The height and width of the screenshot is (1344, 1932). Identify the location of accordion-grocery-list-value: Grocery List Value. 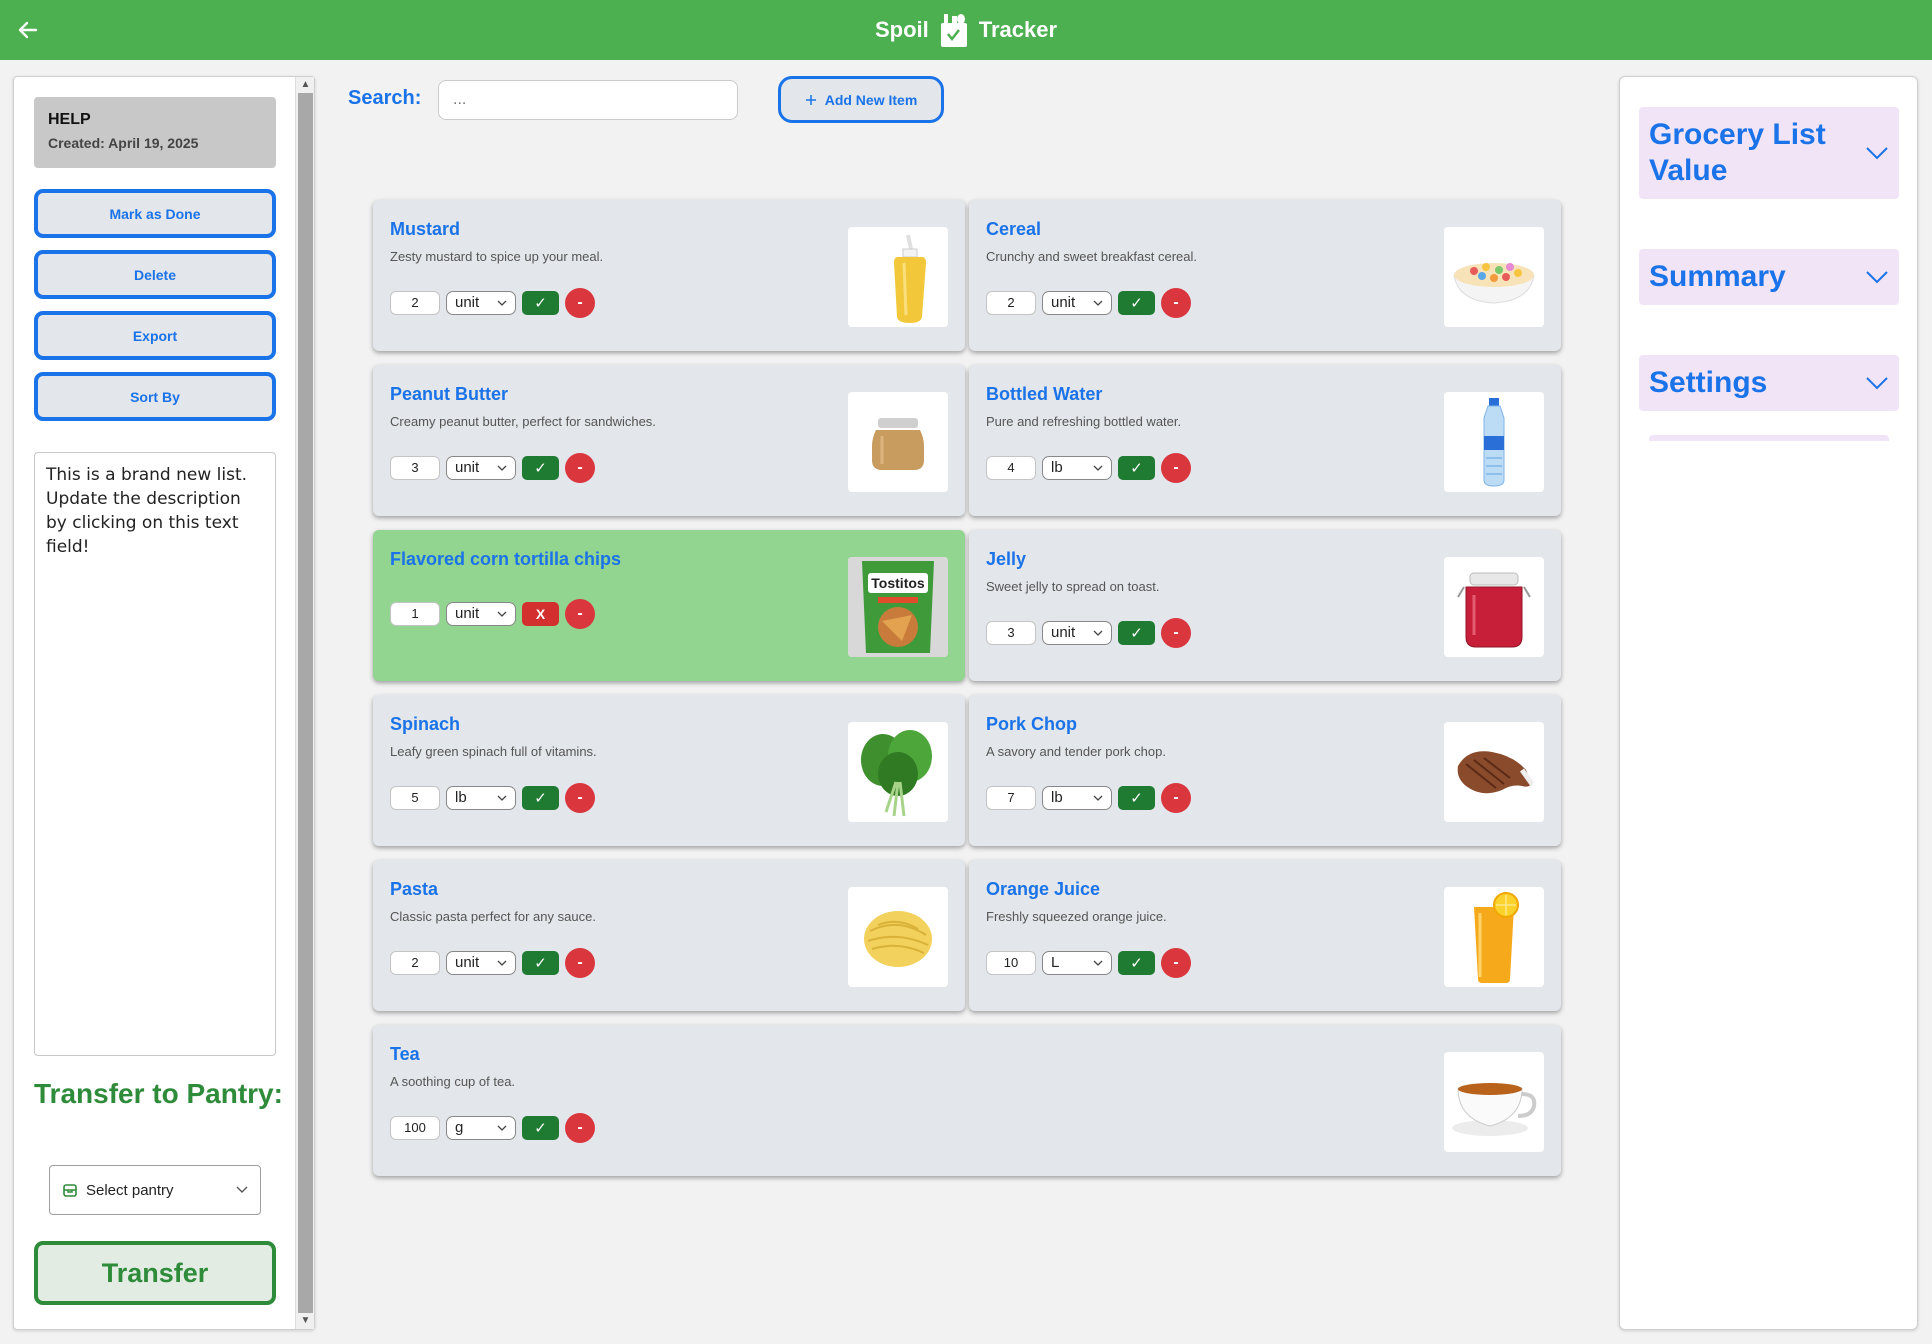
(1769, 153).